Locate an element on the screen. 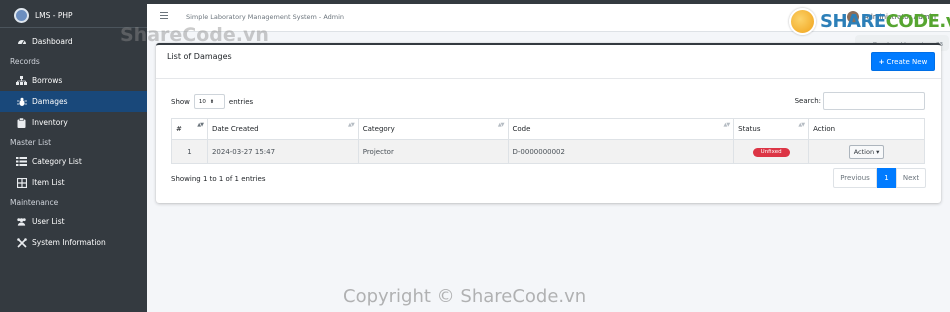 The image size is (950, 312). entries-select-value: 10 is located at coordinates (202, 101).